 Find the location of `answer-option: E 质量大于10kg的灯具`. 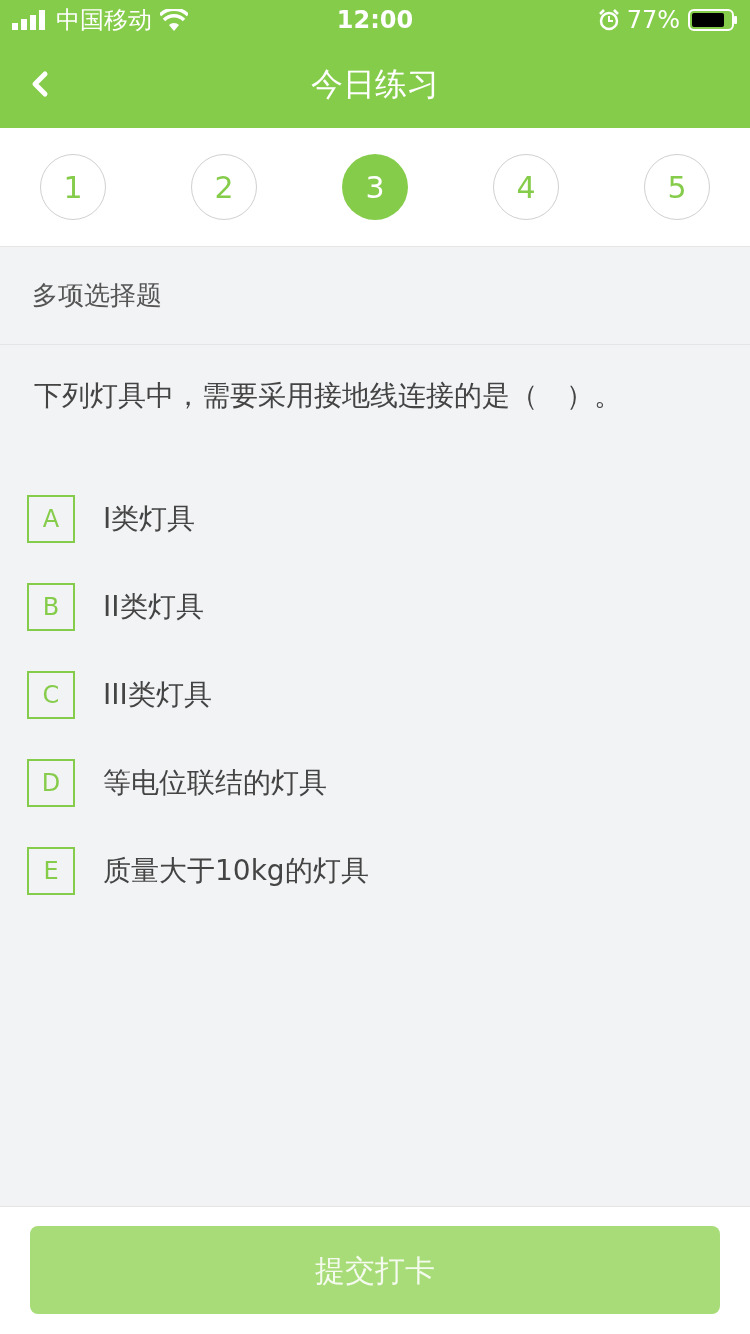

answer-option: E 质量大于10kg的灯具 is located at coordinates (375, 871).